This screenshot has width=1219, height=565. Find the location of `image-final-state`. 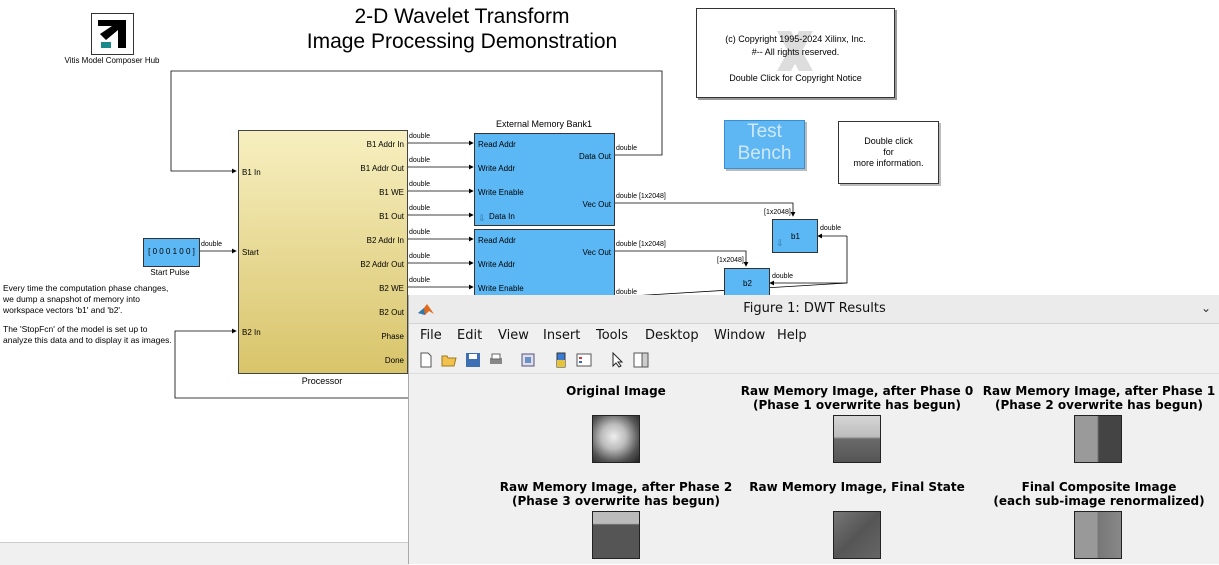

image-final-state is located at coordinates (857, 535).